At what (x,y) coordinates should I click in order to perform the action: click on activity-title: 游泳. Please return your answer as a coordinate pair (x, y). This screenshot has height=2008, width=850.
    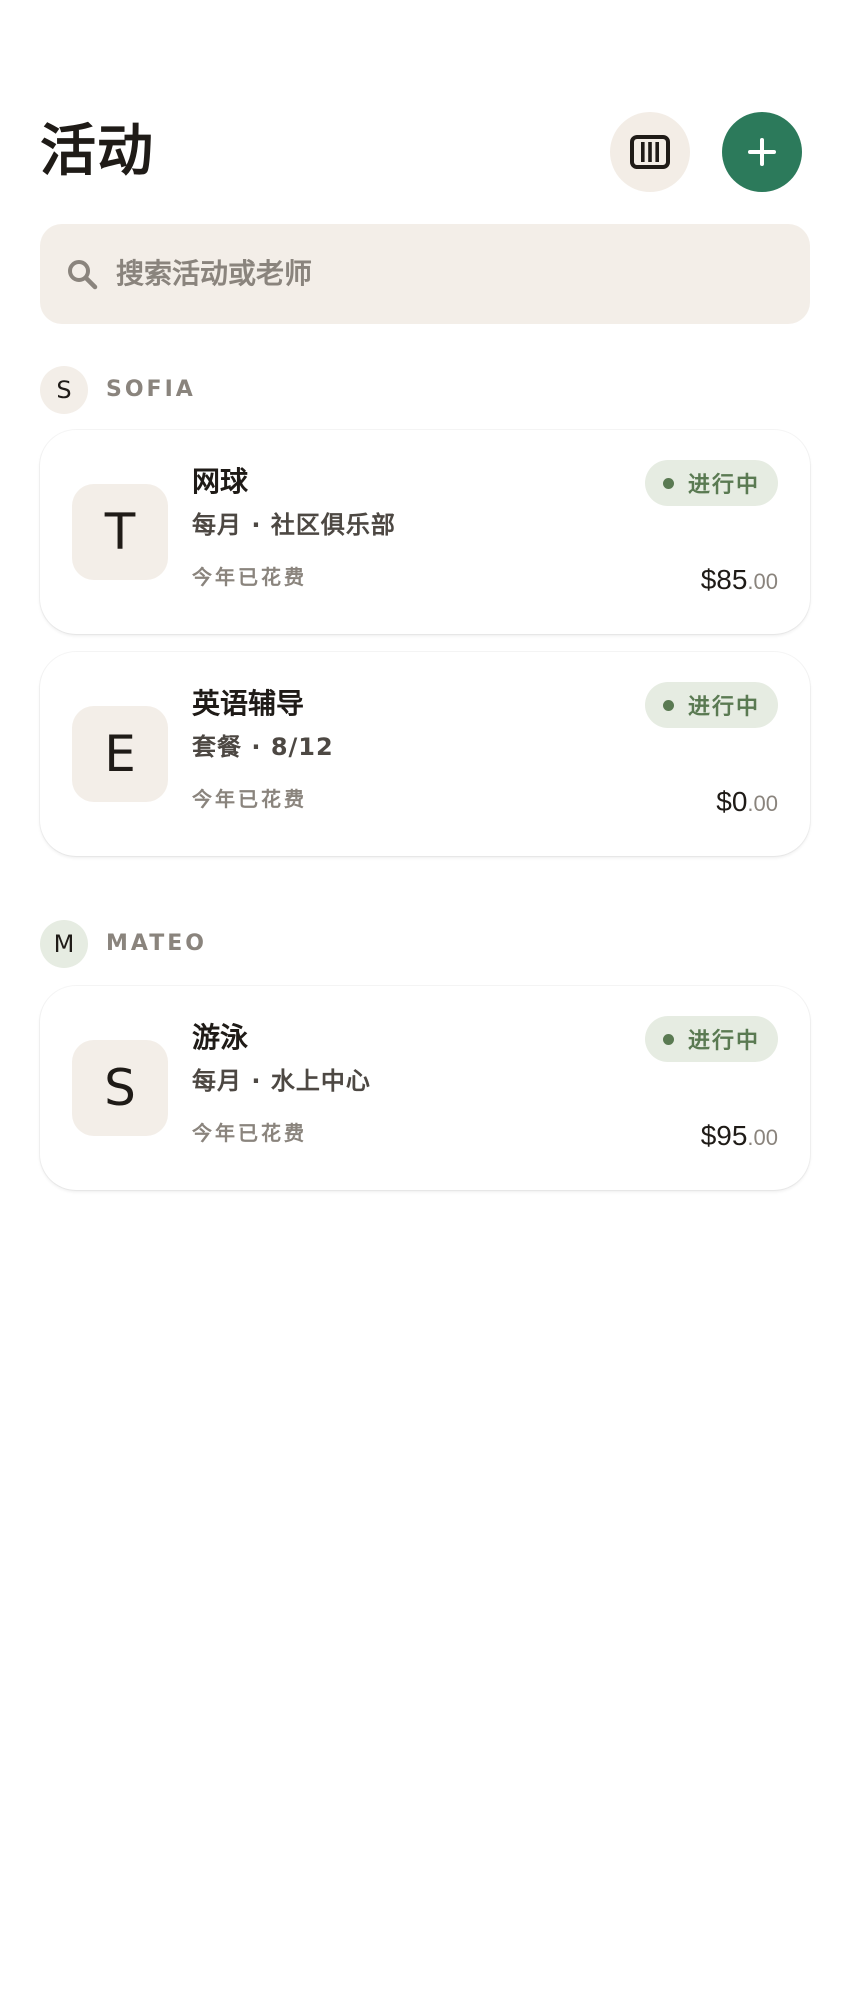
    Looking at the image, I should click on (220, 1037).